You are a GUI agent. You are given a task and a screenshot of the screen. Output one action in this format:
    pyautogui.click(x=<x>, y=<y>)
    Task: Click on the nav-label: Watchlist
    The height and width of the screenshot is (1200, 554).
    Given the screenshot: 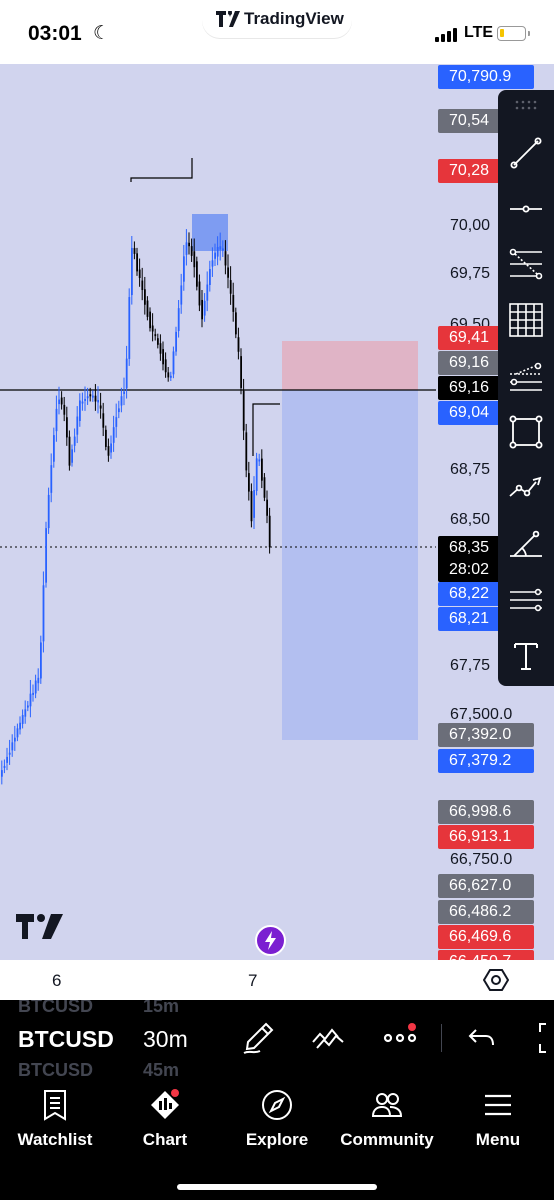 What is the action you would take?
    pyautogui.click(x=55, y=1139)
    